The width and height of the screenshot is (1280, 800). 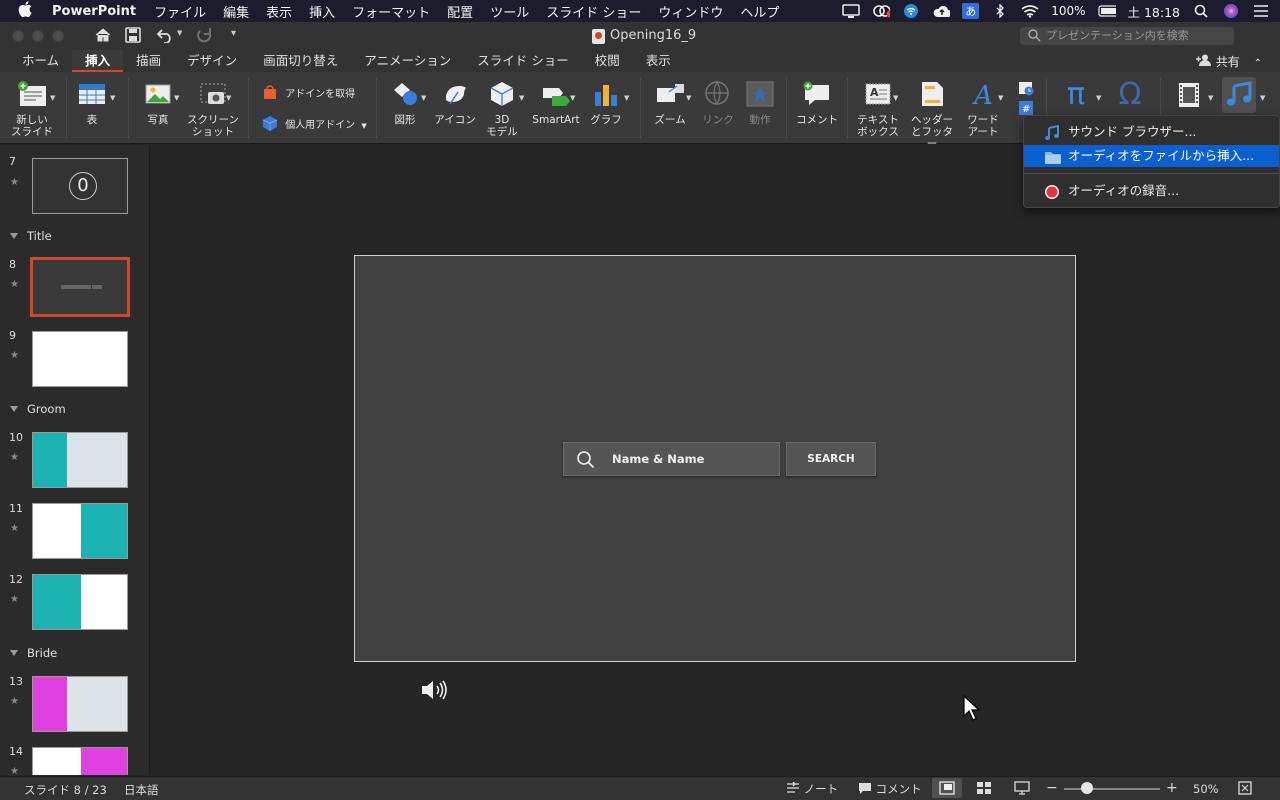 I want to click on zoom-level: 50%, so click(x=1206, y=789).